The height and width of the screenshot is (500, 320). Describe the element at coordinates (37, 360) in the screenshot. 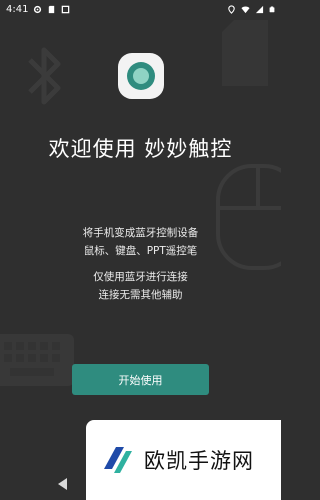

I see `keyboard-background-icon` at that location.